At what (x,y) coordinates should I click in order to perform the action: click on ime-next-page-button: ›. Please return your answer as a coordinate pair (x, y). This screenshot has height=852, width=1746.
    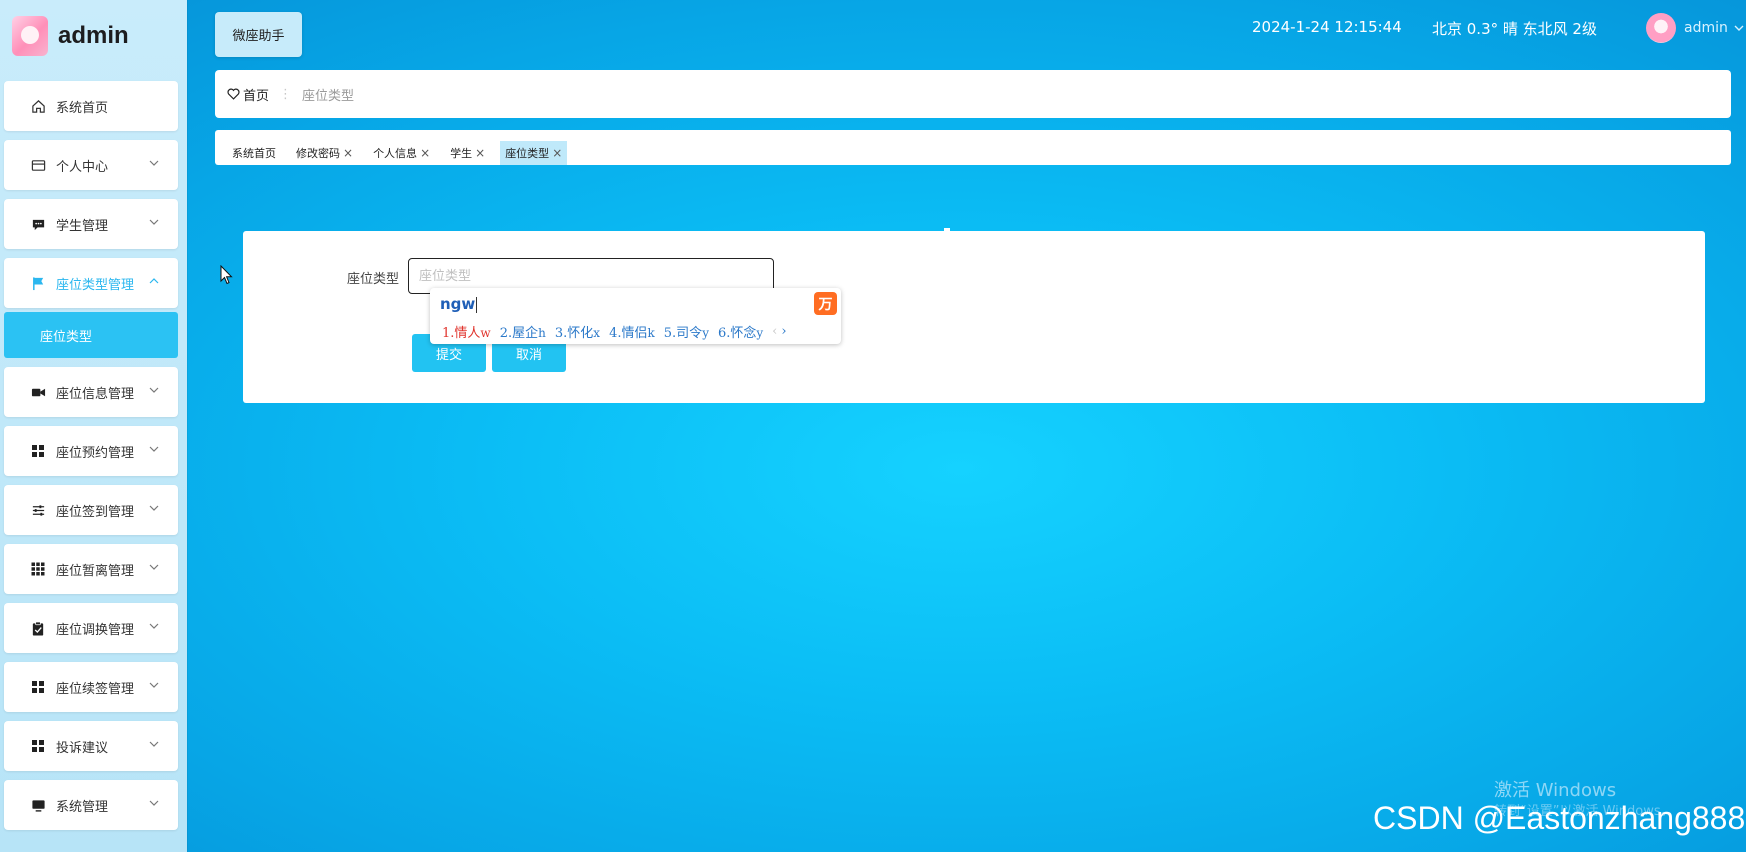
    Looking at the image, I should click on (783, 331).